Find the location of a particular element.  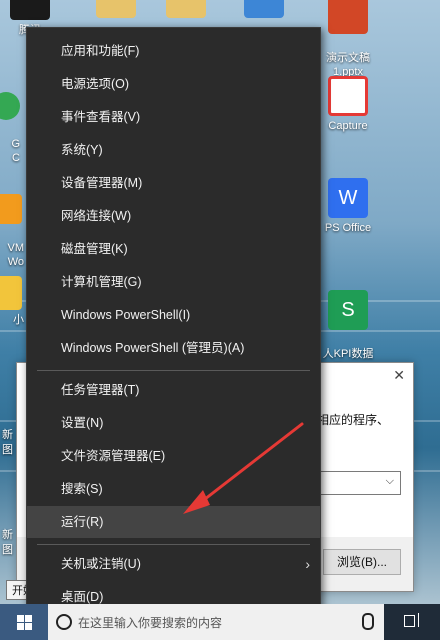

windows-logo-icon is located at coordinates (24, 622).